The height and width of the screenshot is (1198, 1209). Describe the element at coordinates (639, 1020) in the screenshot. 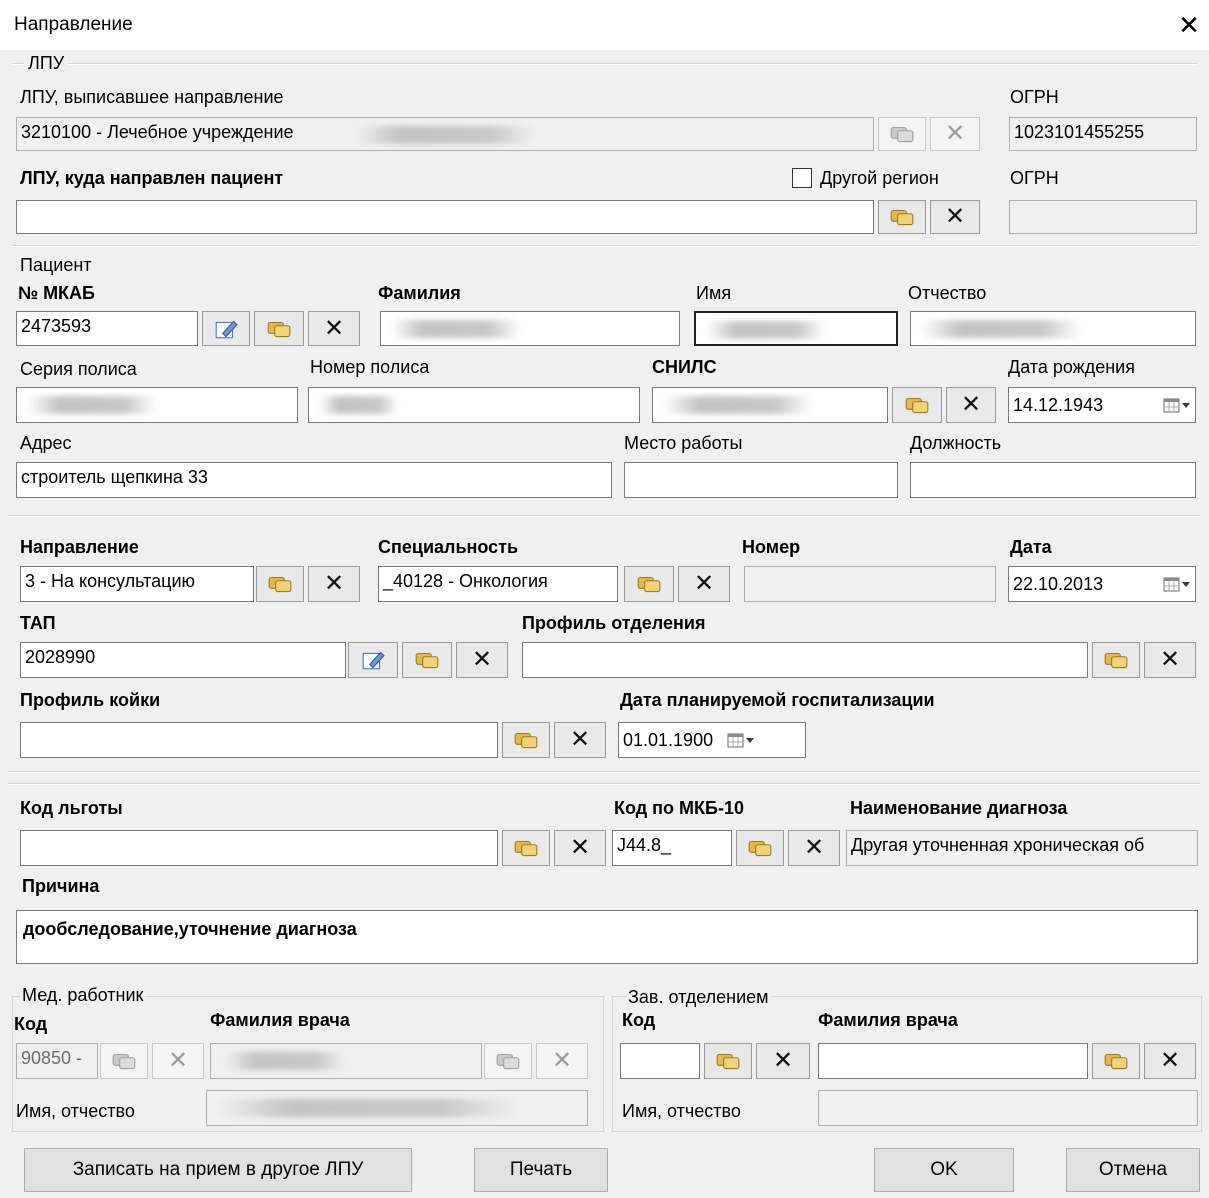

I see `head-code-label: Код` at that location.